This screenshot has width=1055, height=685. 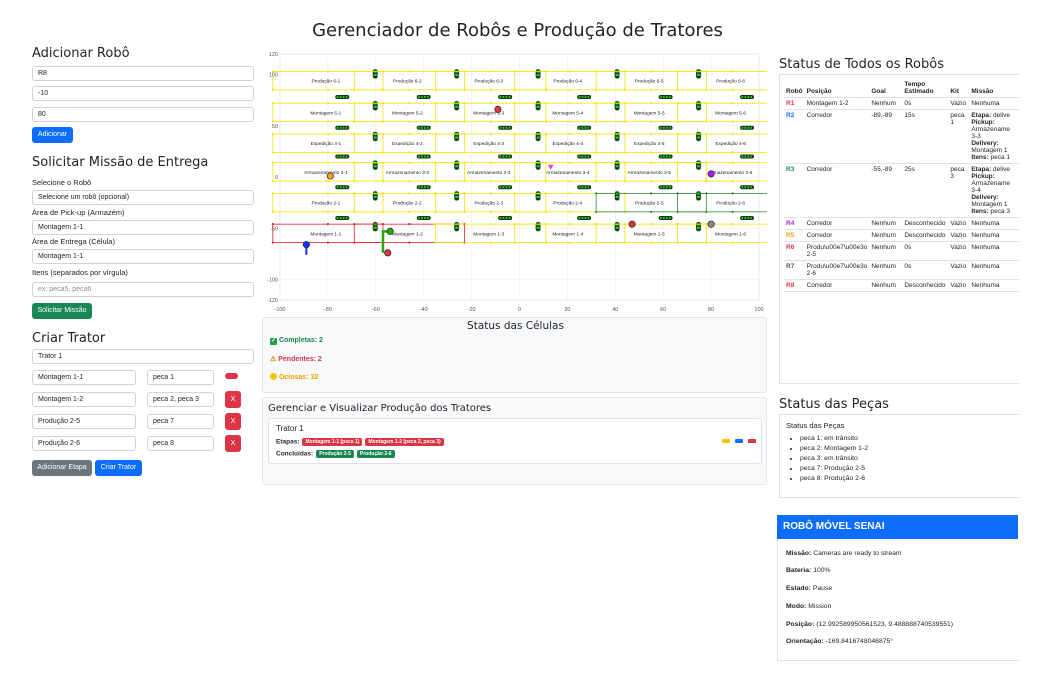 What do you see at coordinates (180, 443) in the screenshot?
I see `stage-parts-input: peca 8` at bounding box center [180, 443].